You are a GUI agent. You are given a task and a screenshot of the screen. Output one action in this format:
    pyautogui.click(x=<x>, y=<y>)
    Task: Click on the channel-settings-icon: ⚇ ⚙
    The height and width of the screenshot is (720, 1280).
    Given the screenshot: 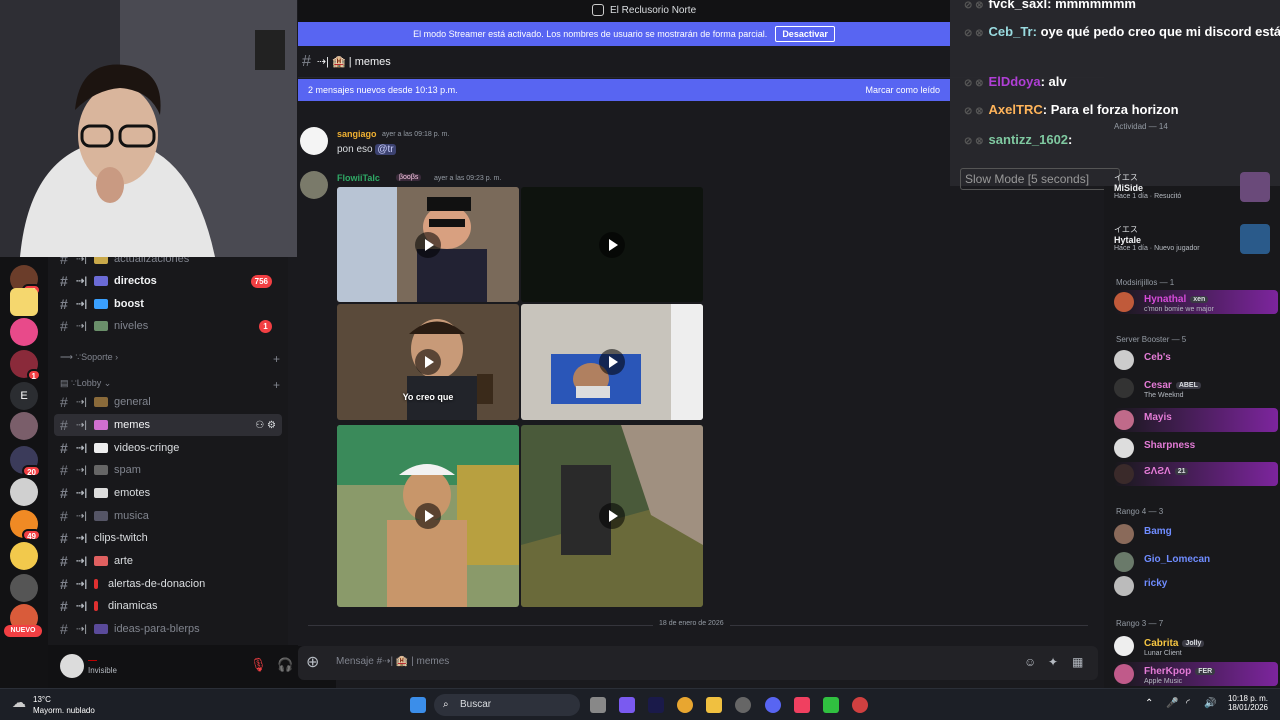 What is the action you would take?
    pyautogui.click(x=265, y=425)
    